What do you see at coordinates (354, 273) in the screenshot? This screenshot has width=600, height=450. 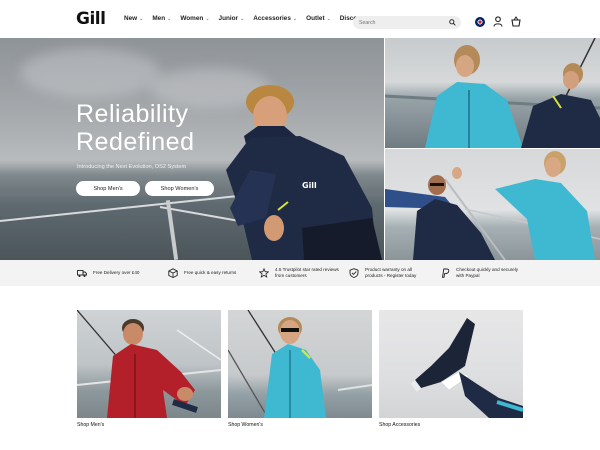 I see `shield-check-icon` at bounding box center [354, 273].